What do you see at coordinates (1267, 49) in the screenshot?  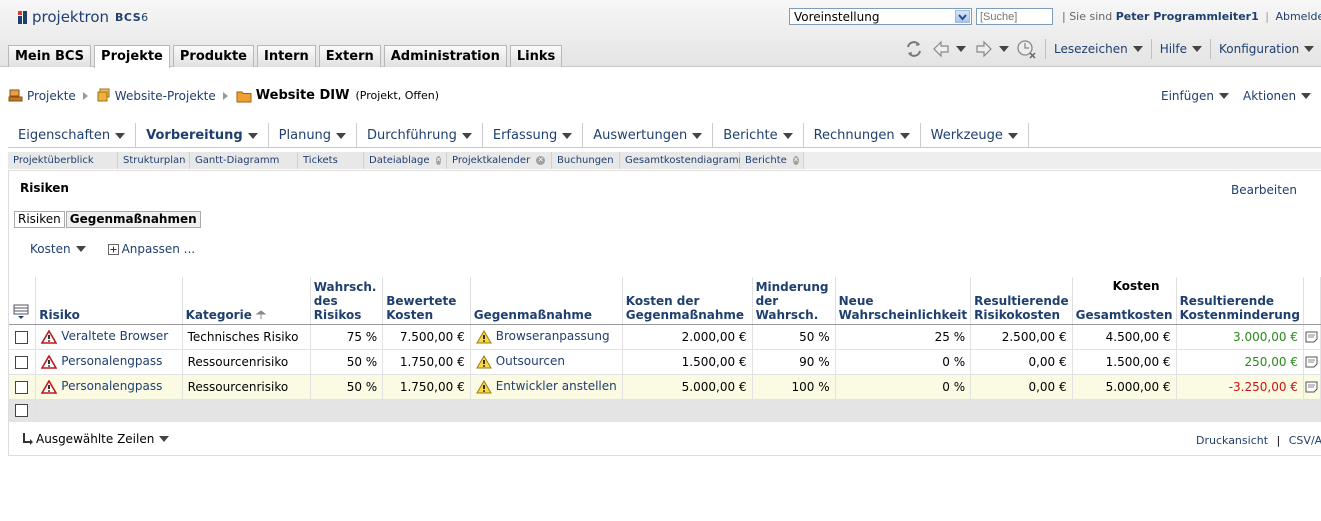 I see `config-menu: Konfiguration` at bounding box center [1267, 49].